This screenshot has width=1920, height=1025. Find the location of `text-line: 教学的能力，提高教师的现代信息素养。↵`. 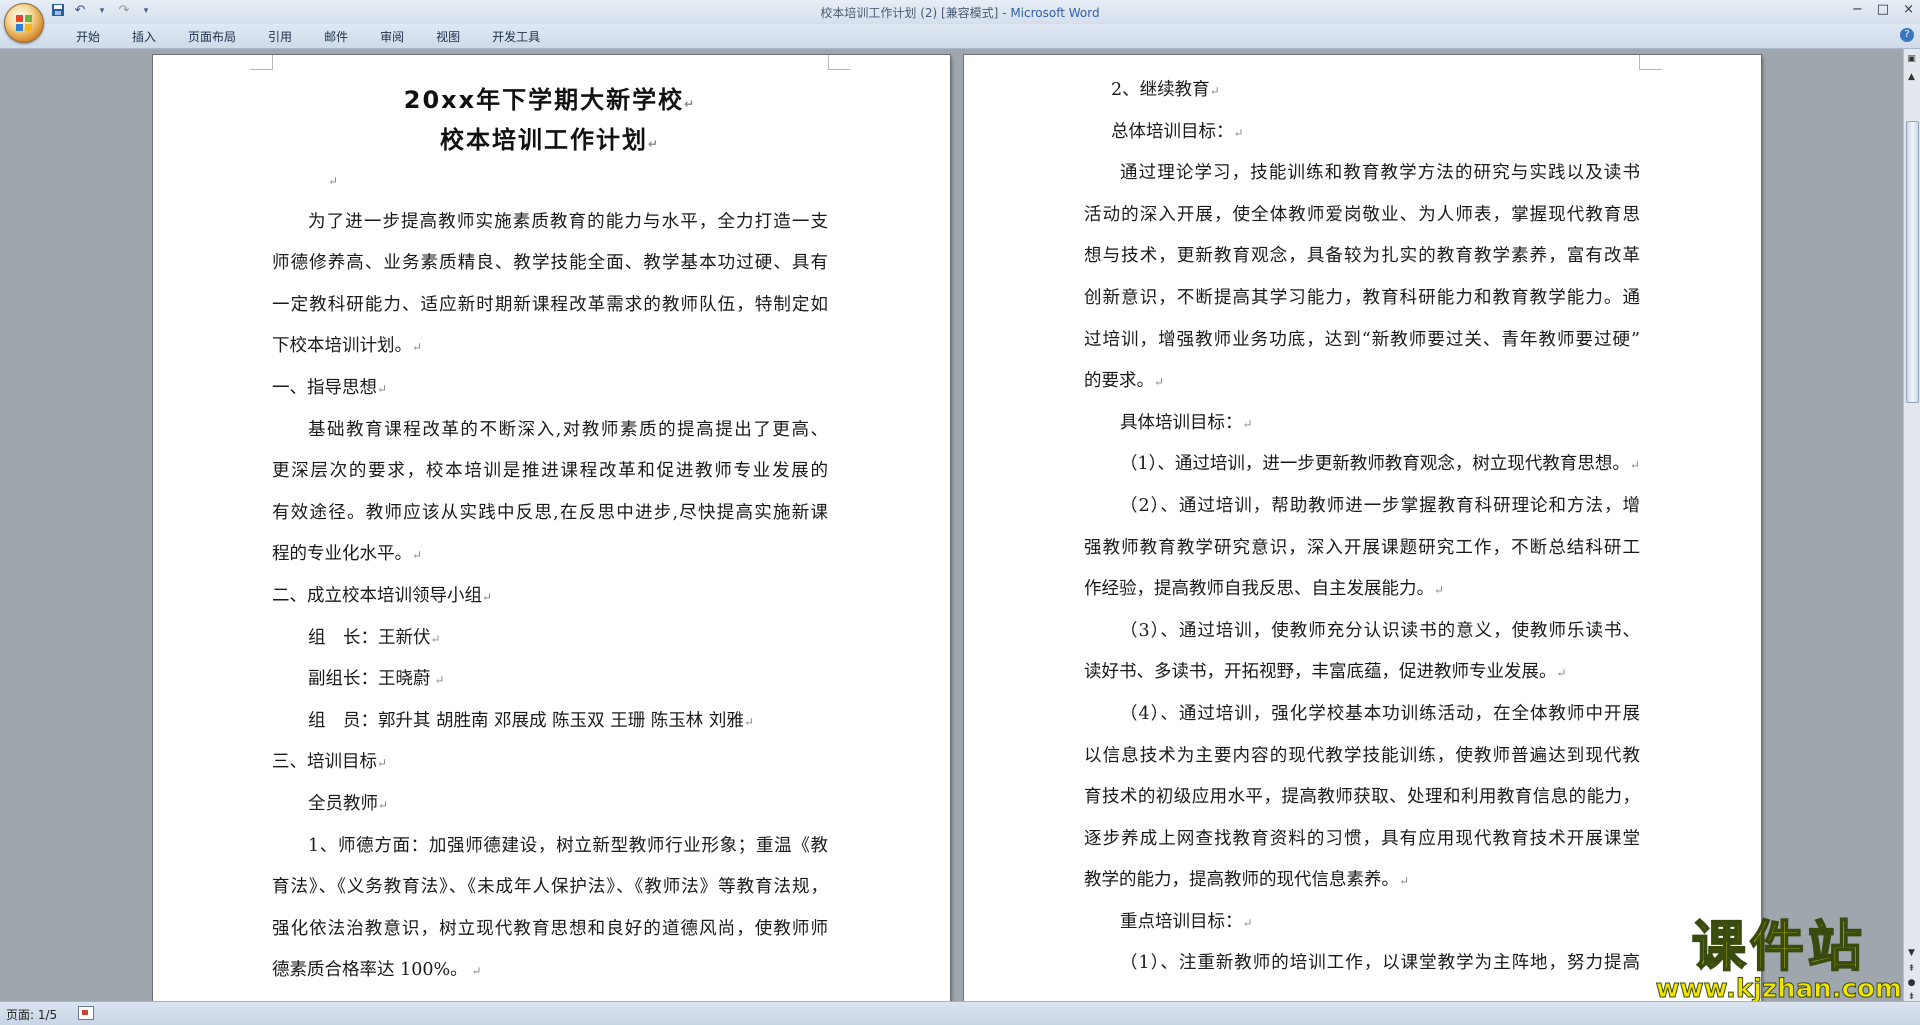

text-line: 教学的能力，提高教师的现代信息素养。↵ is located at coordinates (1247, 880).